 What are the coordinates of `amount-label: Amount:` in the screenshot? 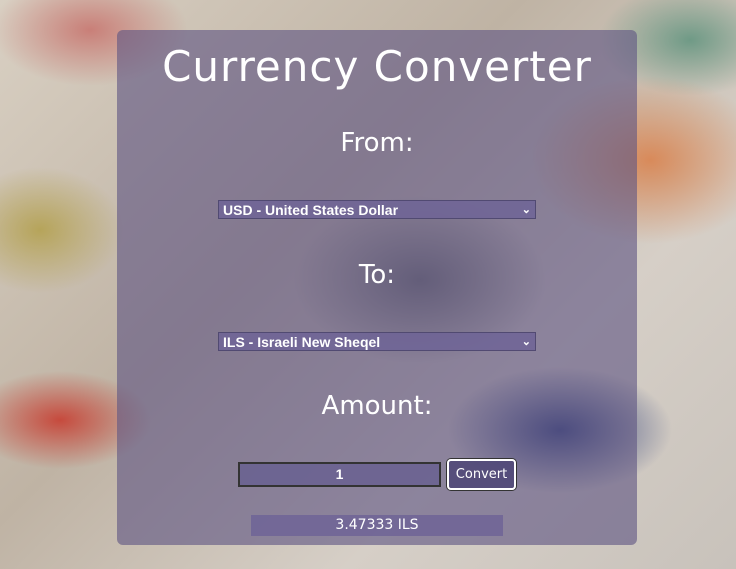 It's located at (377, 406).